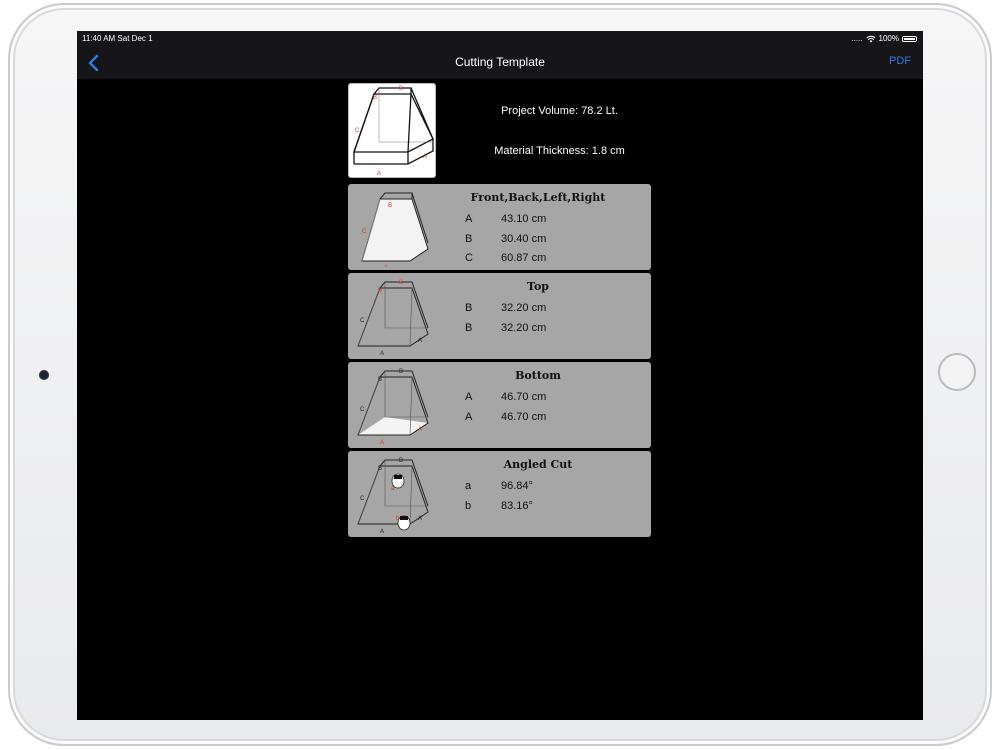 The height and width of the screenshot is (750, 1000). What do you see at coordinates (538, 197) in the screenshot?
I see `card-title: Front,Back,Left,Right` at bounding box center [538, 197].